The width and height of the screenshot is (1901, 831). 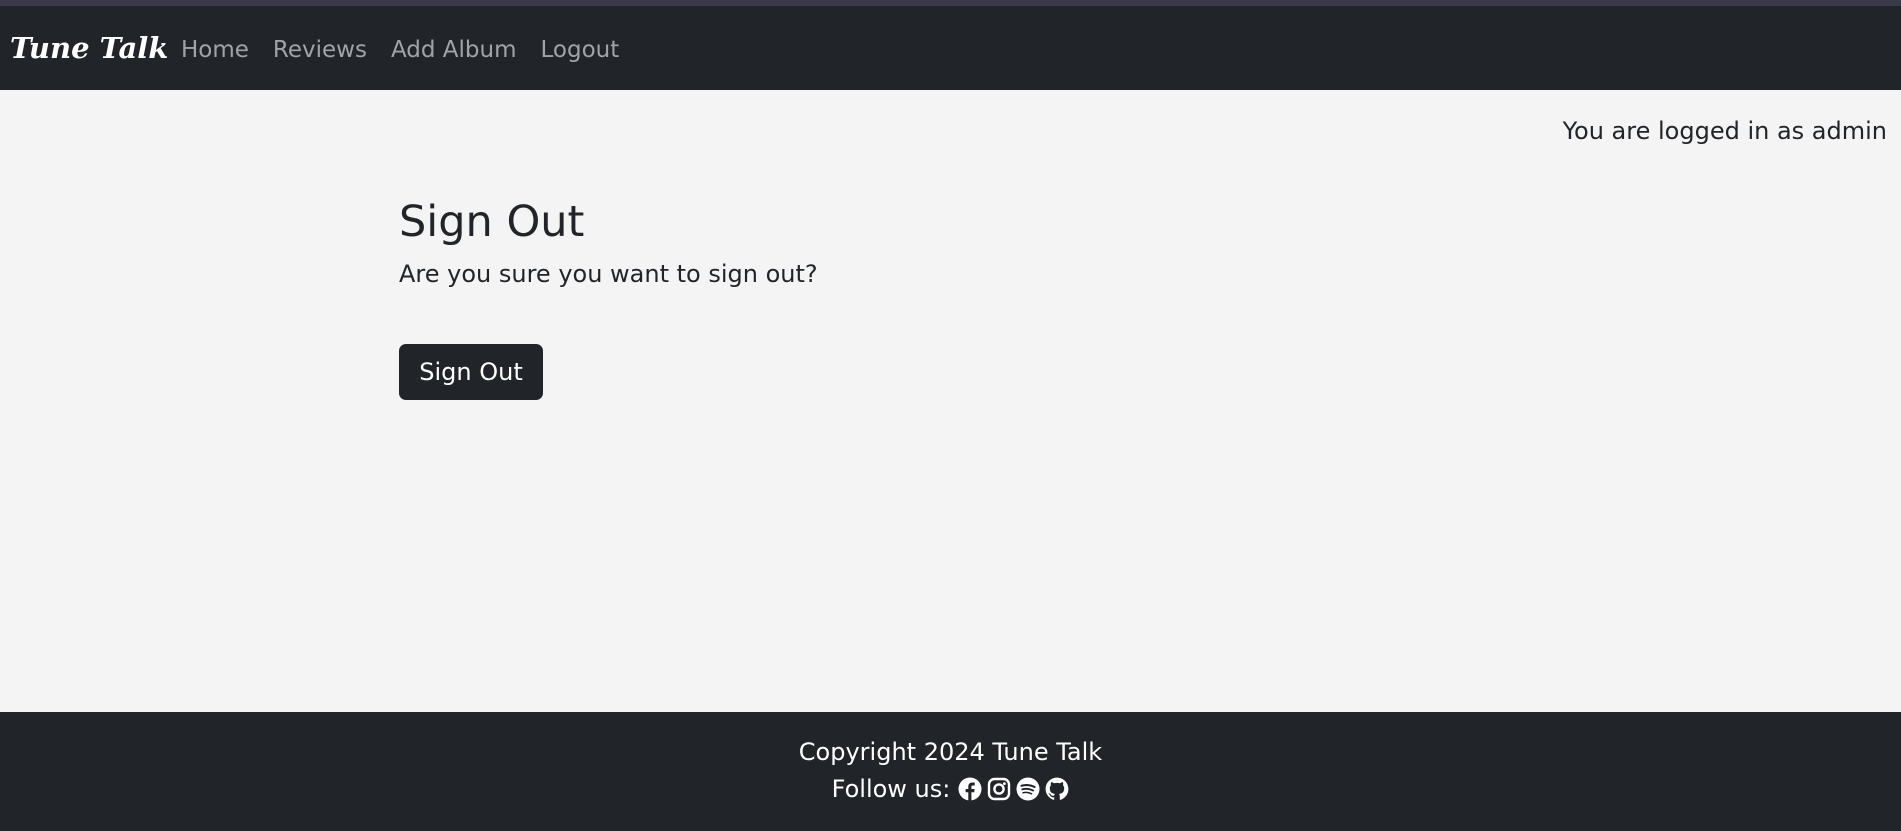 I want to click on login-status-text: You are logged in as admin, so click(x=1724, y=131).